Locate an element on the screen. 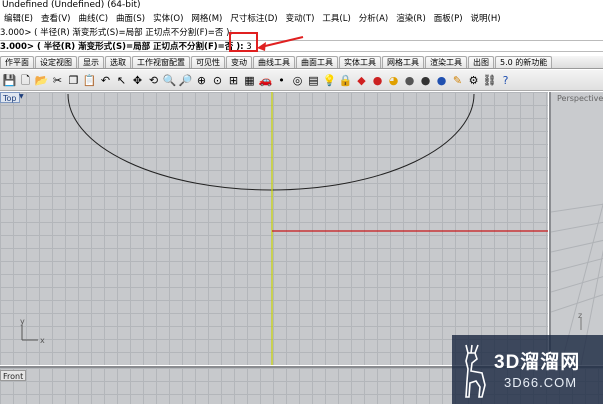 Image resolution: width=603 pixels, height=404 pixels. open-icon: 📂 is located at coordinates (41, 80).